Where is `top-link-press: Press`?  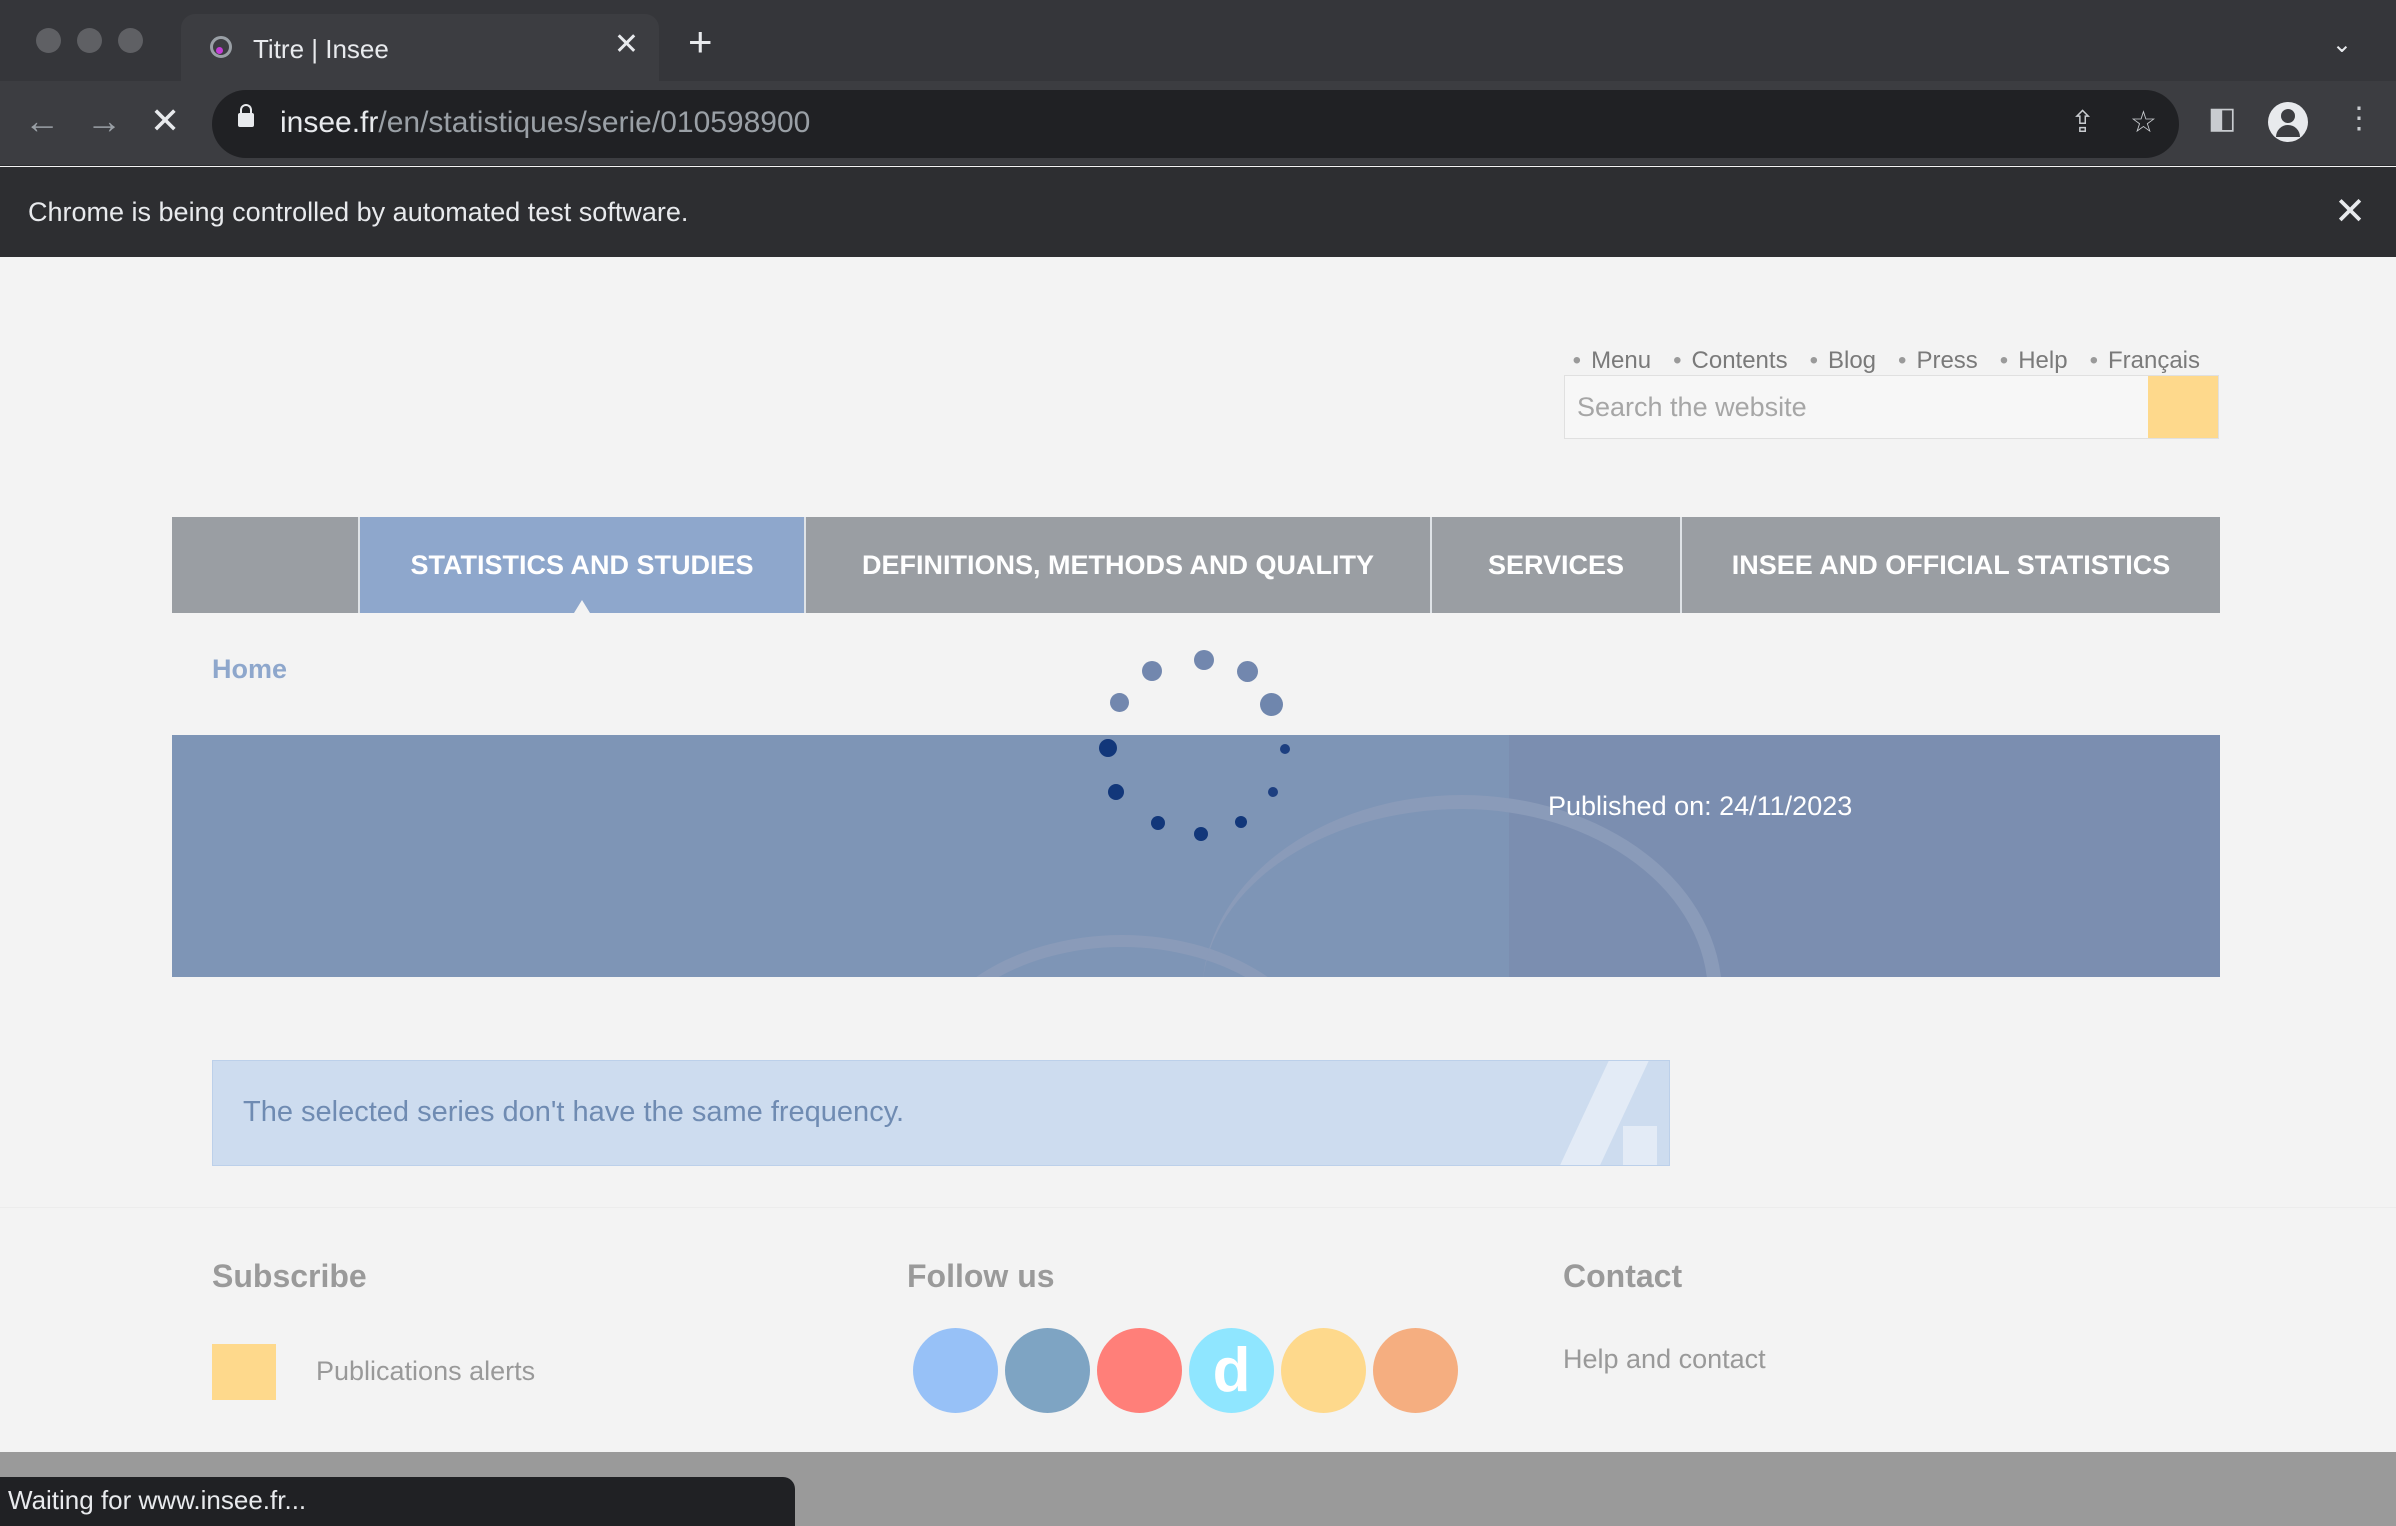 top-link-press: Press is located at coordinates (1937, 361).